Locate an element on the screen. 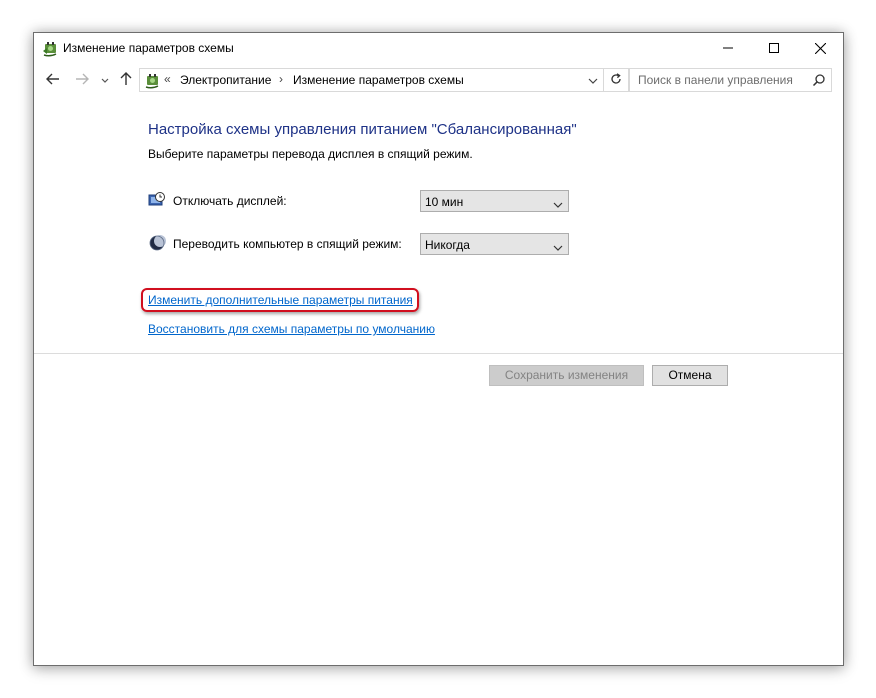 The image size is (876, 698). sleep-label: Переводить компьютер в спящий режим: is located at coordinates (287, 244).